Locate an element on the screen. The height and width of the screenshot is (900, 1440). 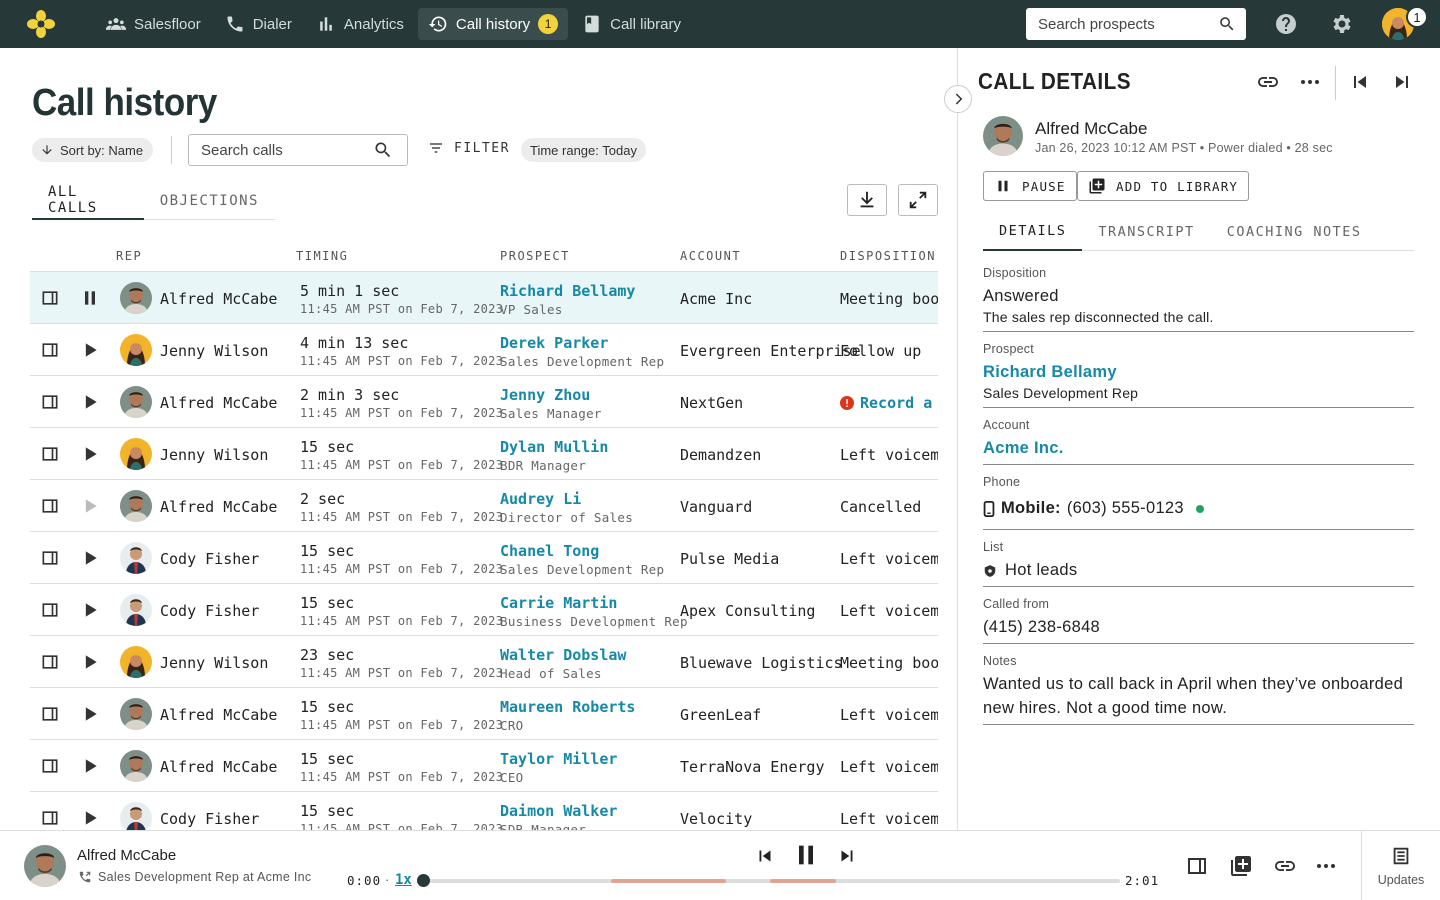
search-calls-input is located at coordinates (287, 150).